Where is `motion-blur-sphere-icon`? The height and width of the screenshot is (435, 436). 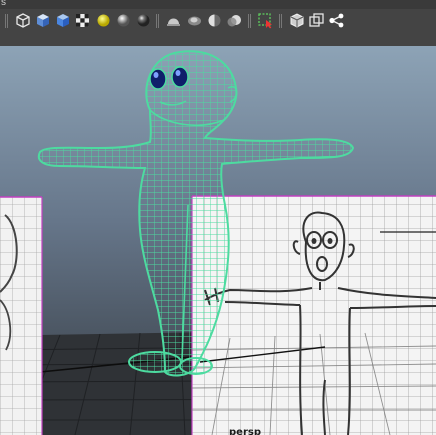
motion-blur-sphere-icon is located at coordinates (234, 20).